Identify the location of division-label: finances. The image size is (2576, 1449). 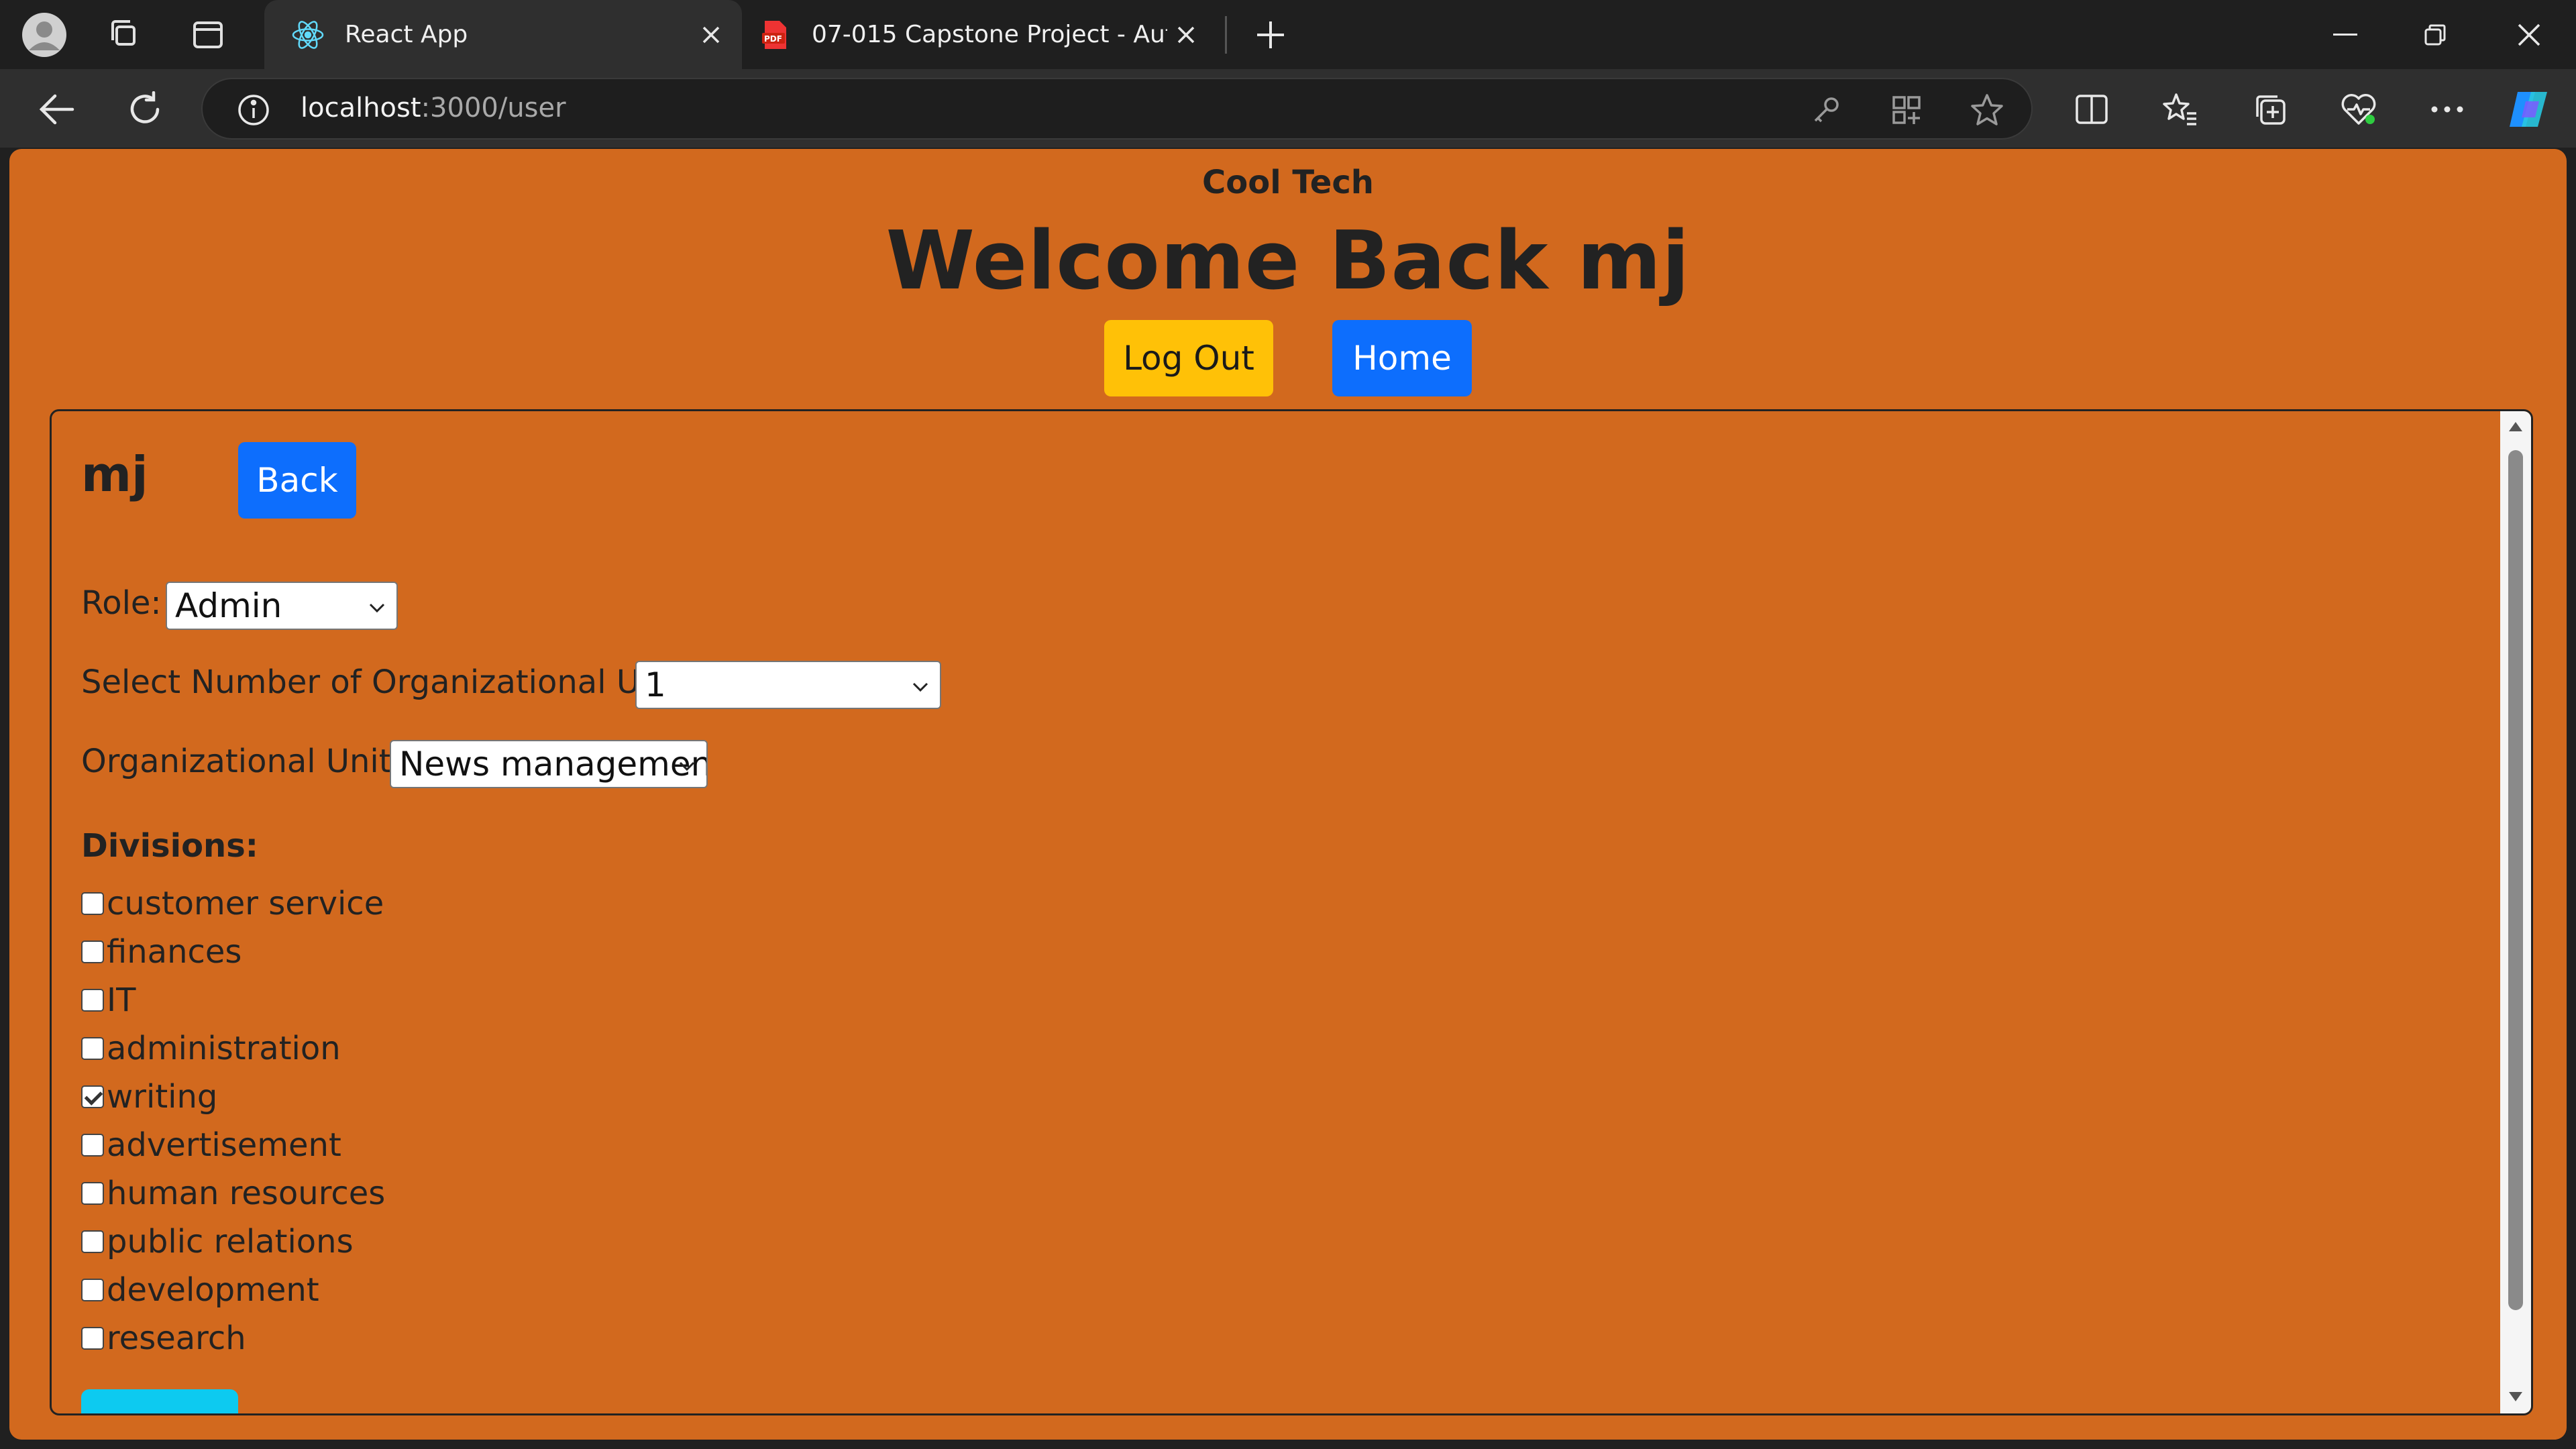
(174, 952).